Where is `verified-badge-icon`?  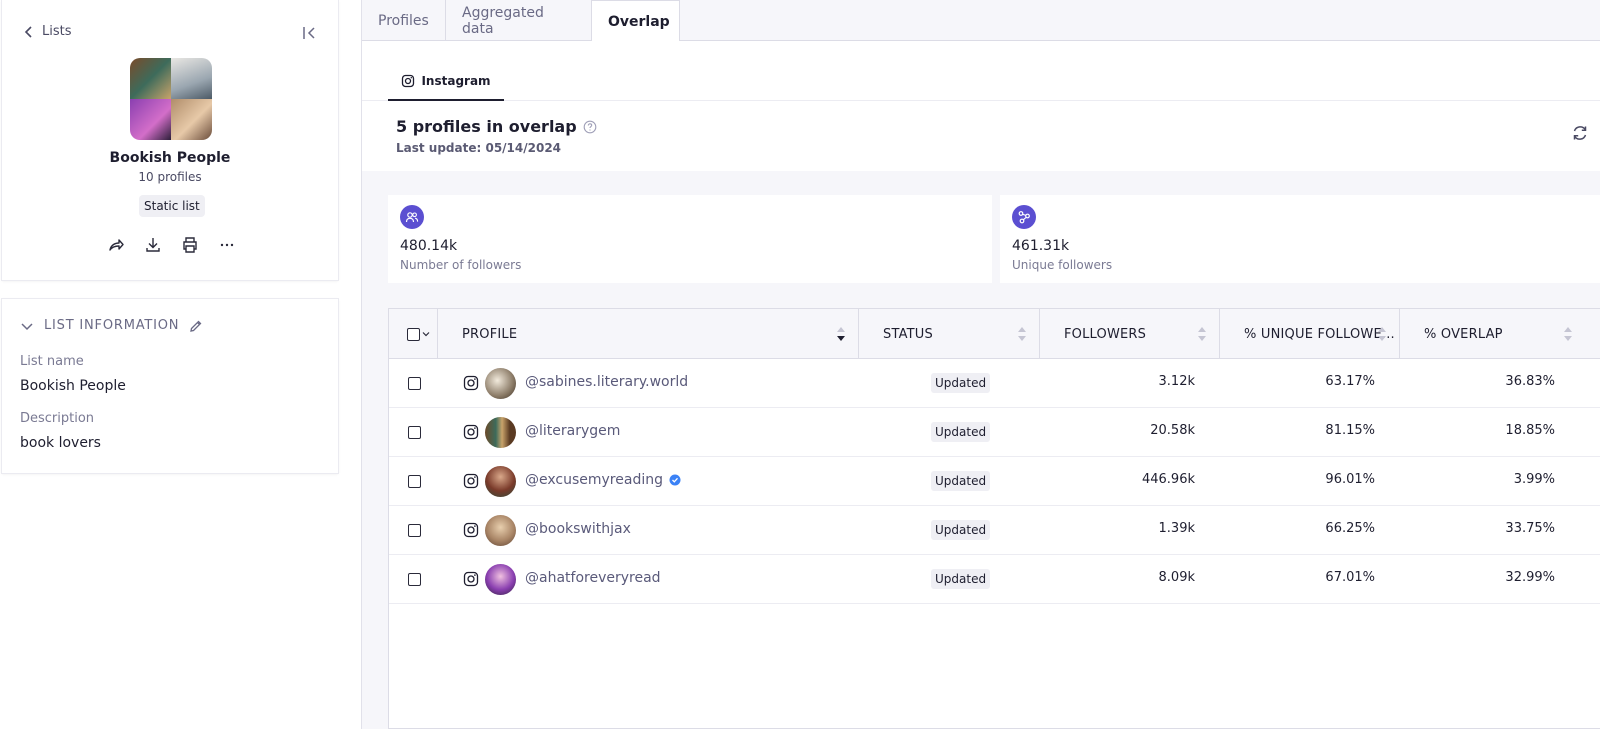
verified-badge-icon is located at coordinates (675, 480).